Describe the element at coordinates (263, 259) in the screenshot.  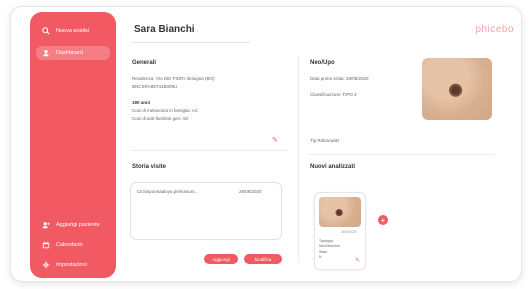
I see `history-edit-button: Modifica` at that location.